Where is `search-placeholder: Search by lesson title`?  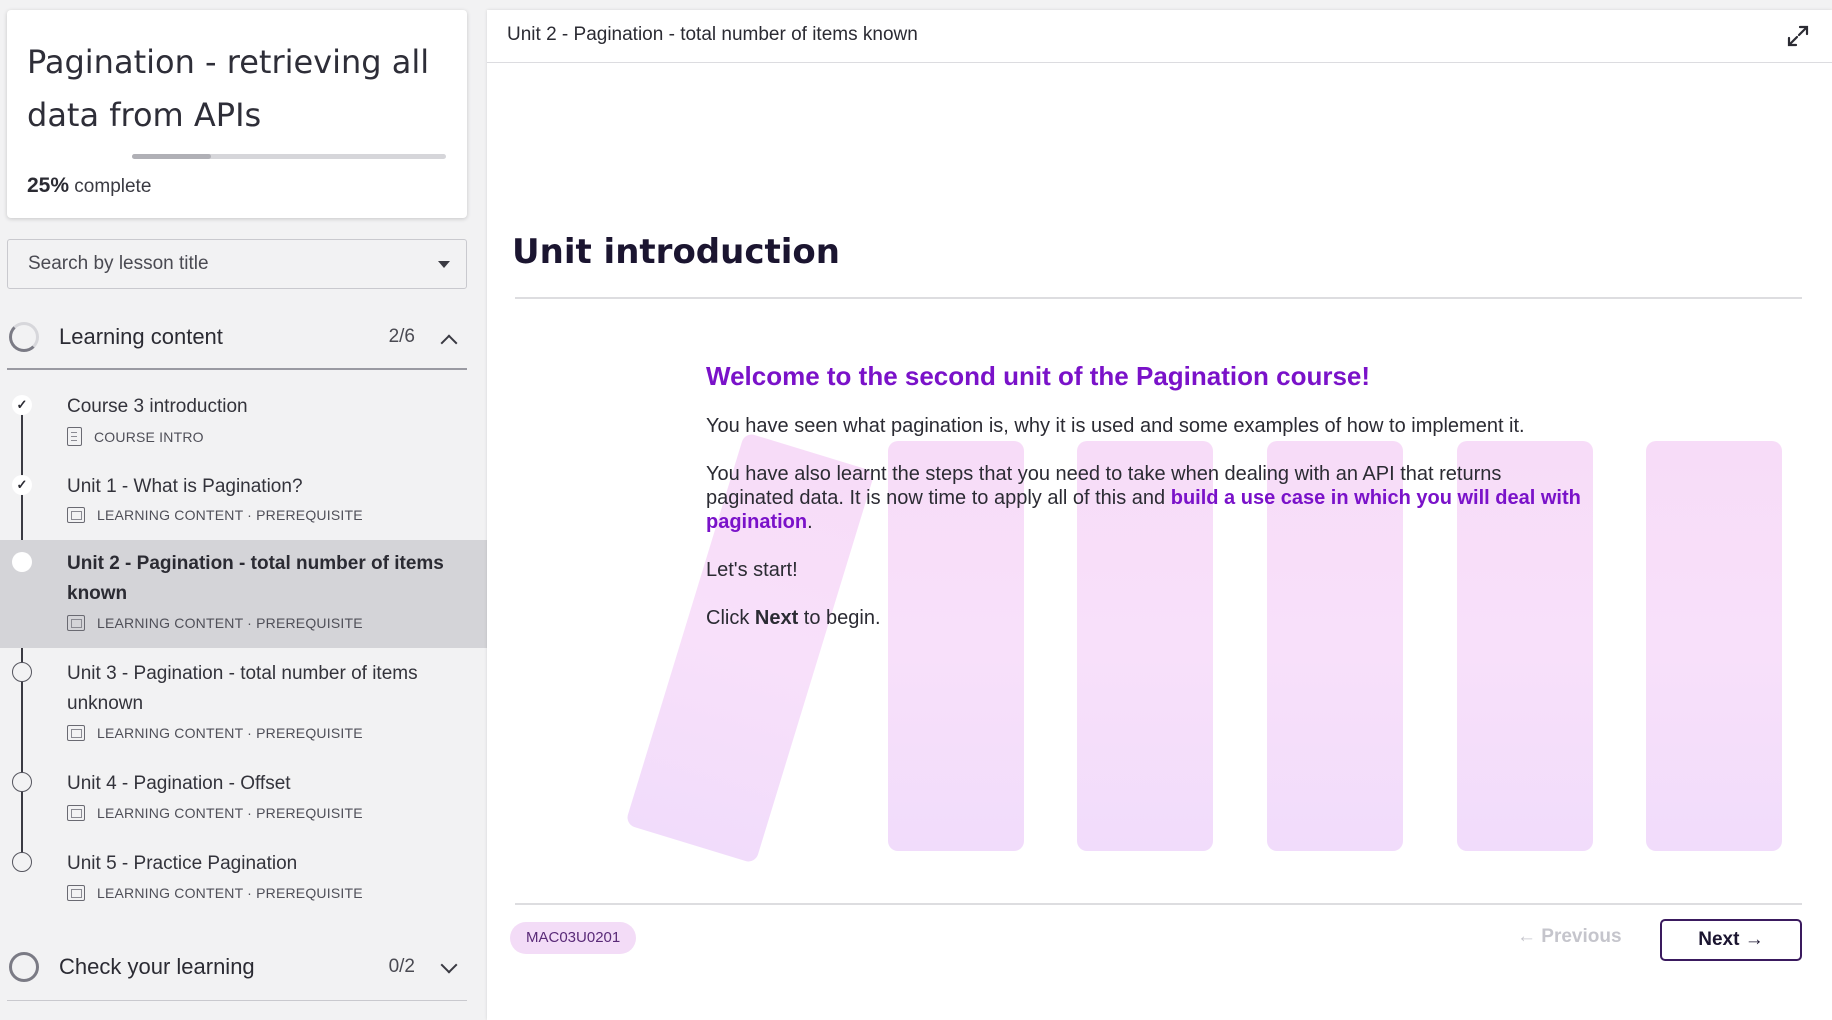
search-placeholder: Search by lesson title is located at coordinates (118, 263).